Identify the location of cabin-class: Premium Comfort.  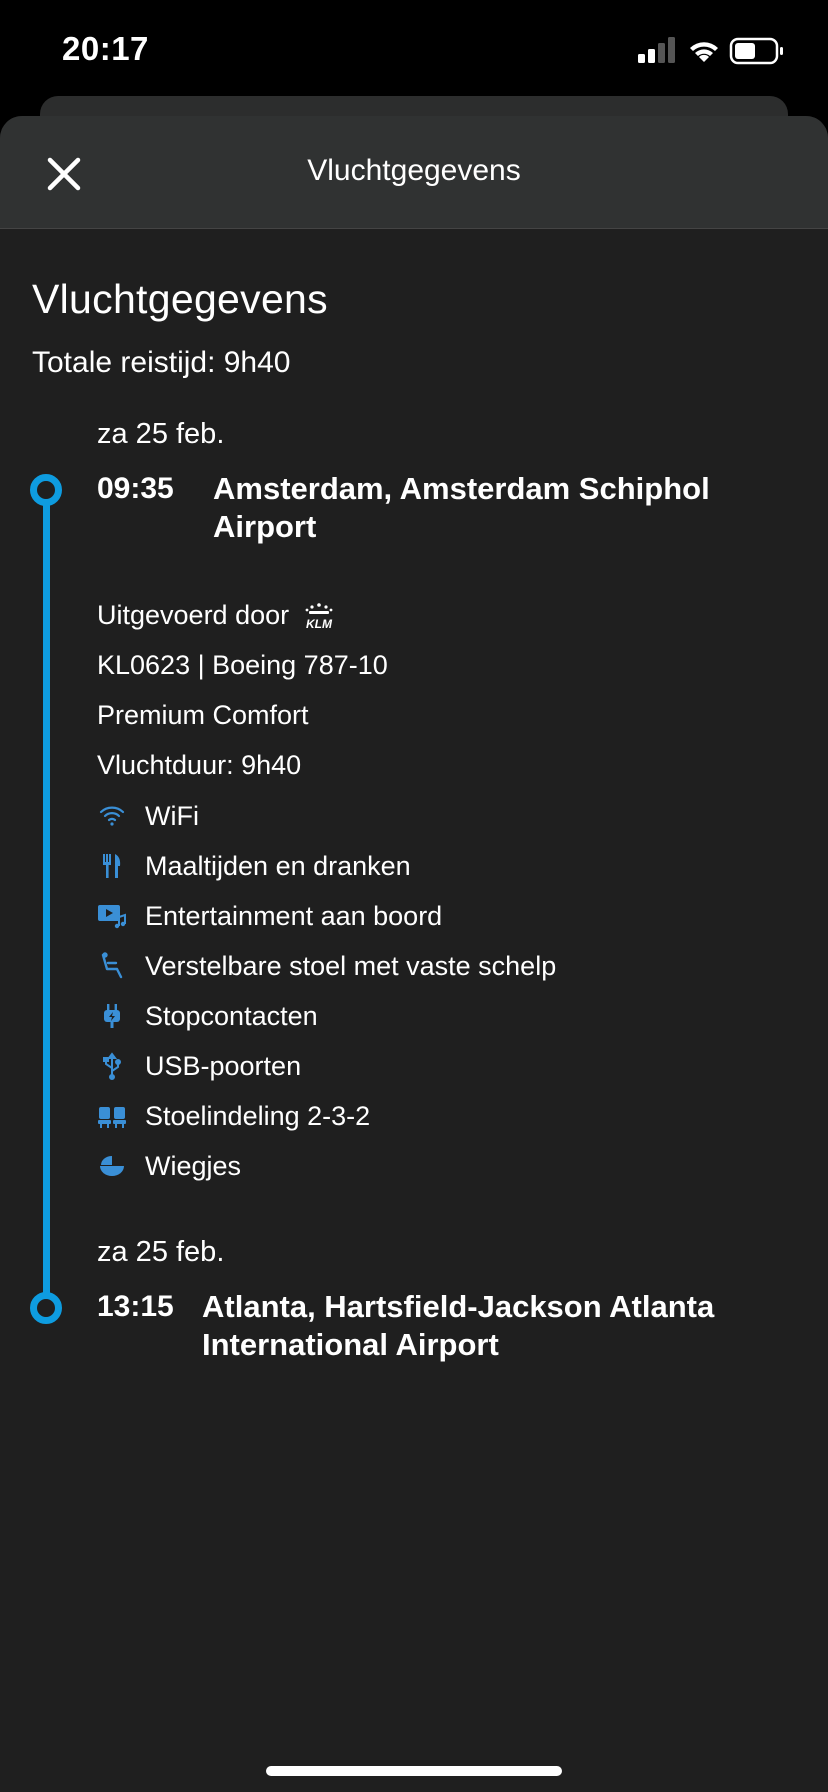
(203, 715).